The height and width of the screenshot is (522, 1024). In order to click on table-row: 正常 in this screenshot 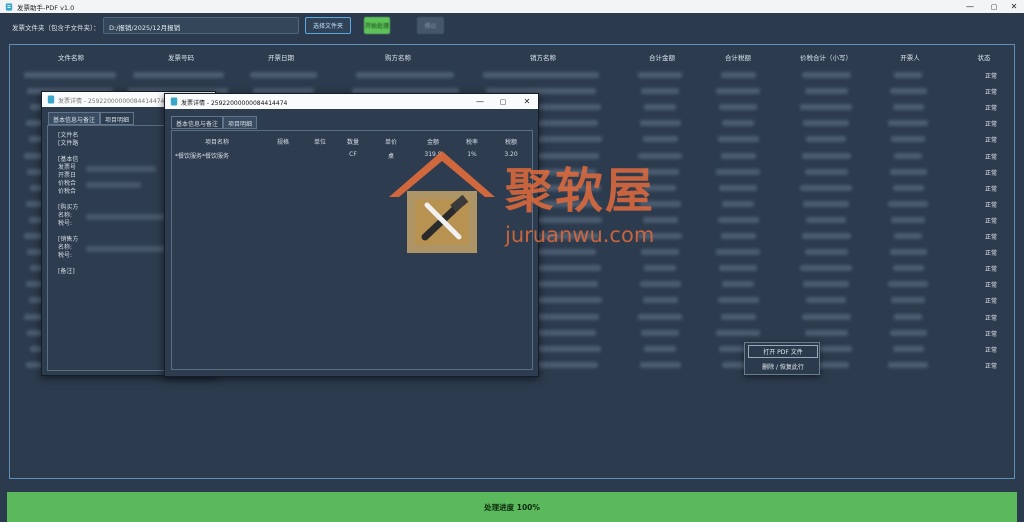, I will do `click(512, 75)`.